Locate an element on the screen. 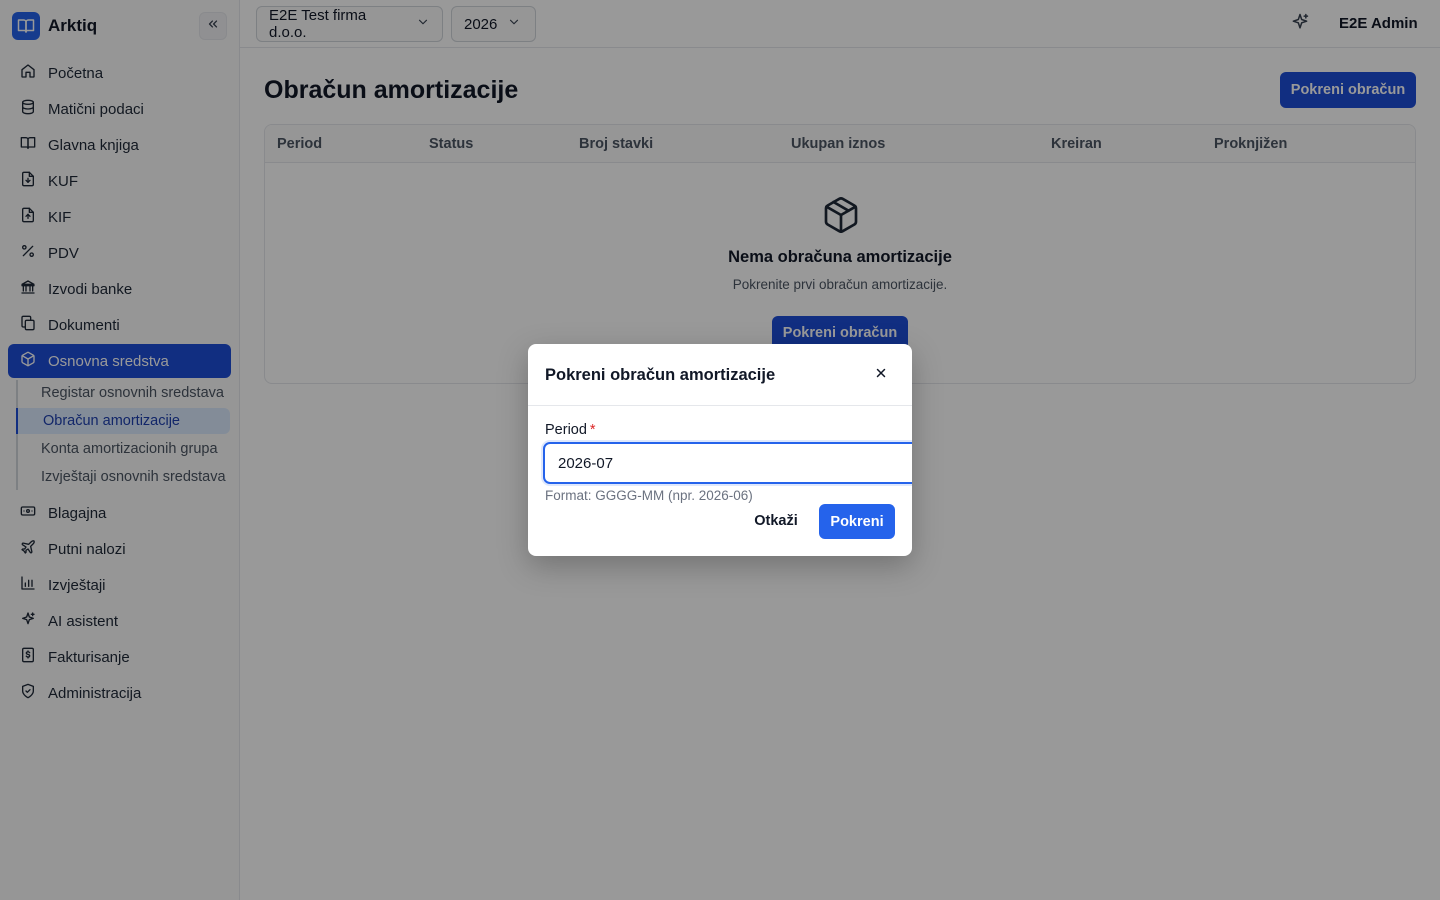 The image size is (1440, 900). close-dialog-button is located at coordinates (881, 375).